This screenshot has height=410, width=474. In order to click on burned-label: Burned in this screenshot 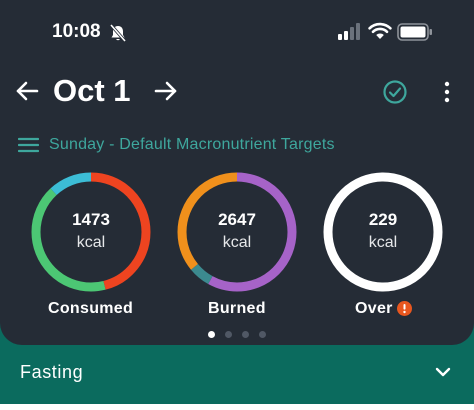, I will do `click(237, 308)`.